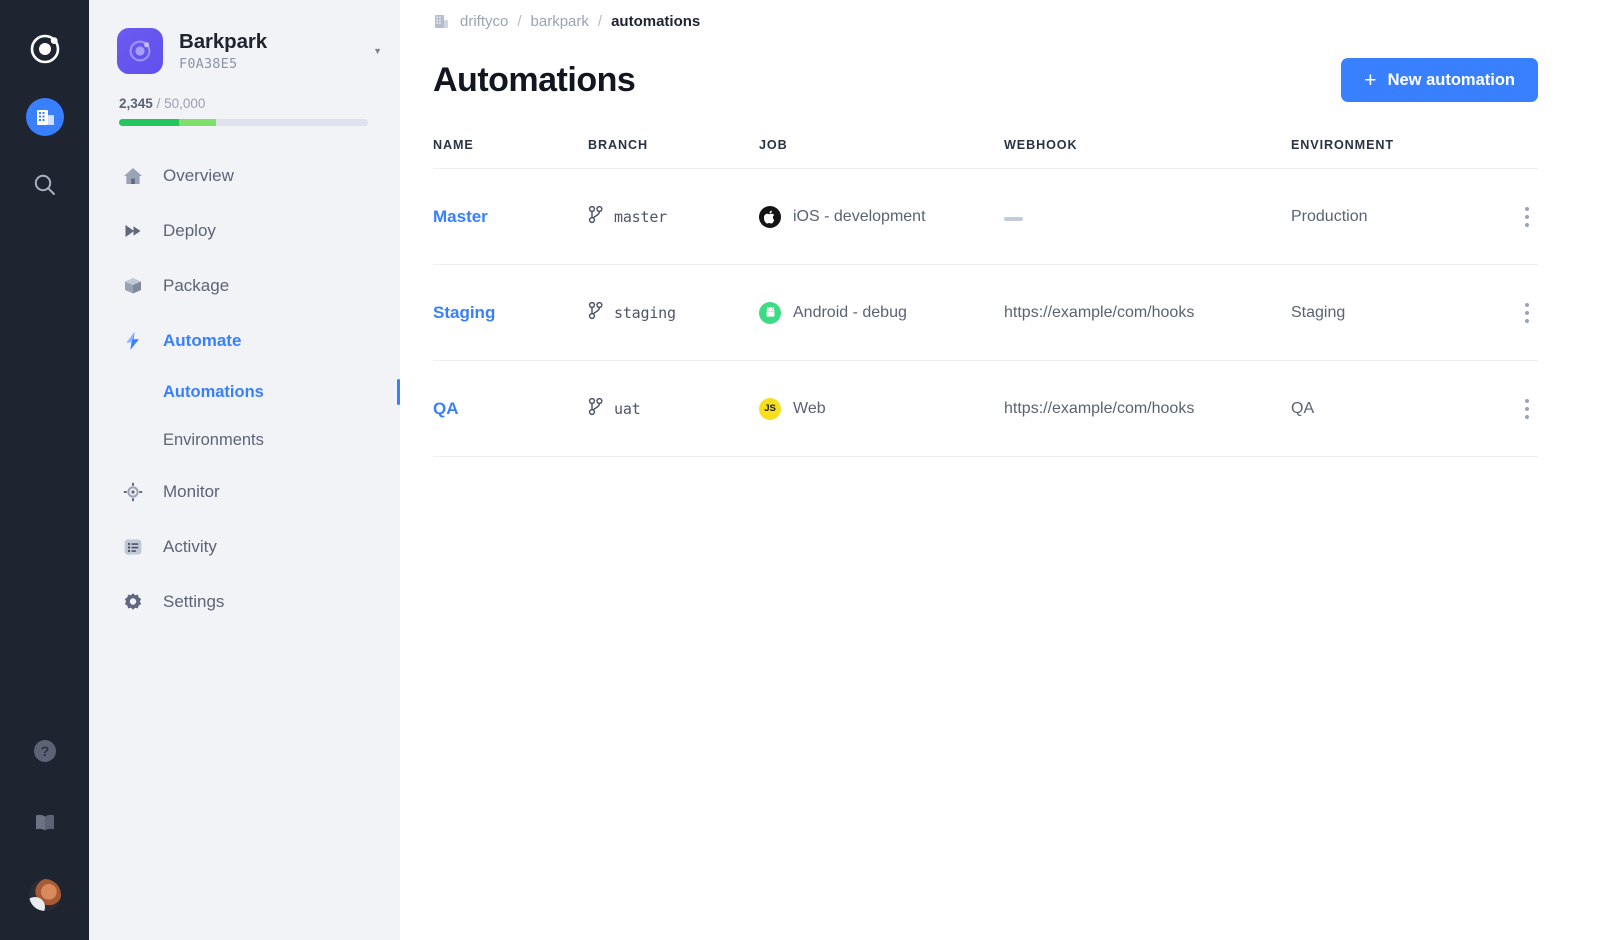 Image resolution: width=1600 pixels, height=940 pixels. Describe the element at coordinates (244, 285) in the screenshot. I see `sidebar-item-package: Package` at that location.